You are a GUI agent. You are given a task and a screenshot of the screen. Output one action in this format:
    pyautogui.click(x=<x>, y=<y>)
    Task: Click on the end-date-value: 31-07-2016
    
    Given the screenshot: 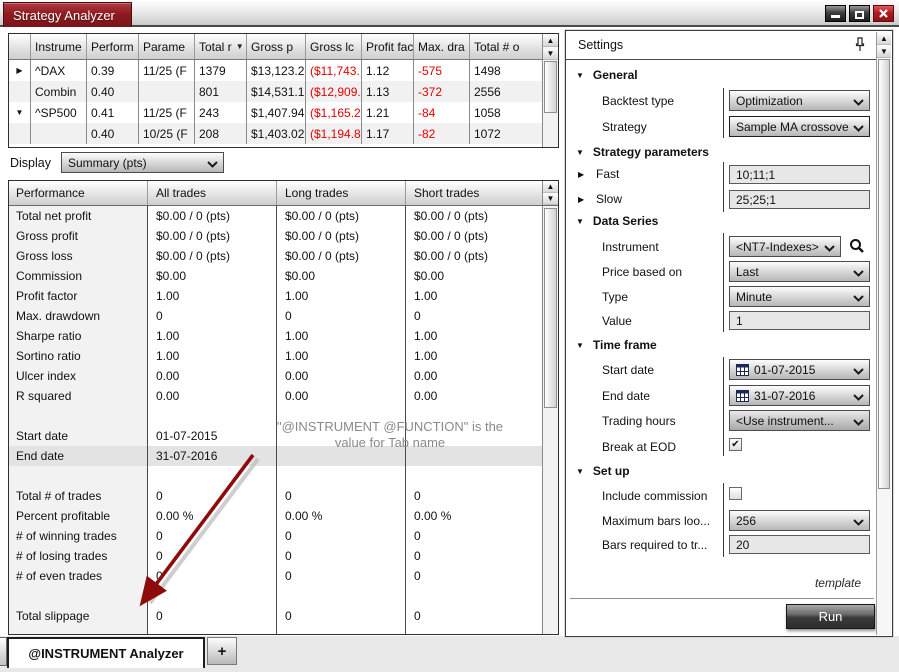 What is the action you would take?
    pyautogui.click(x=785, y=395)
    